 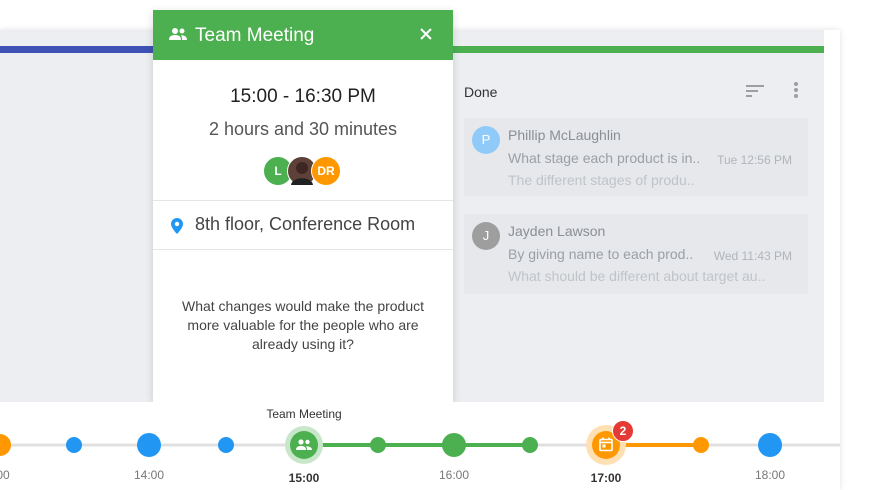 I want to click on card-author: Phillip McLaughlin, so click(x=564, y=135).